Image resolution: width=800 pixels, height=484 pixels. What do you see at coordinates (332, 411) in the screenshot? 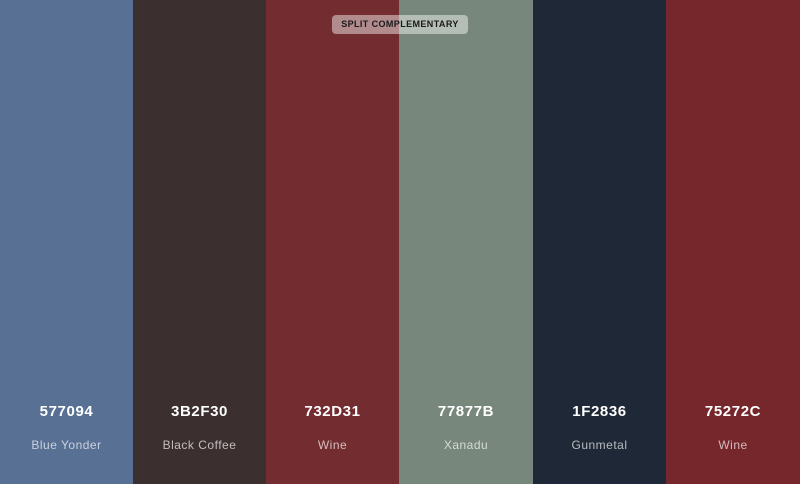
I see `swatch-hex: 732D31` at bounding box center [332, 411].